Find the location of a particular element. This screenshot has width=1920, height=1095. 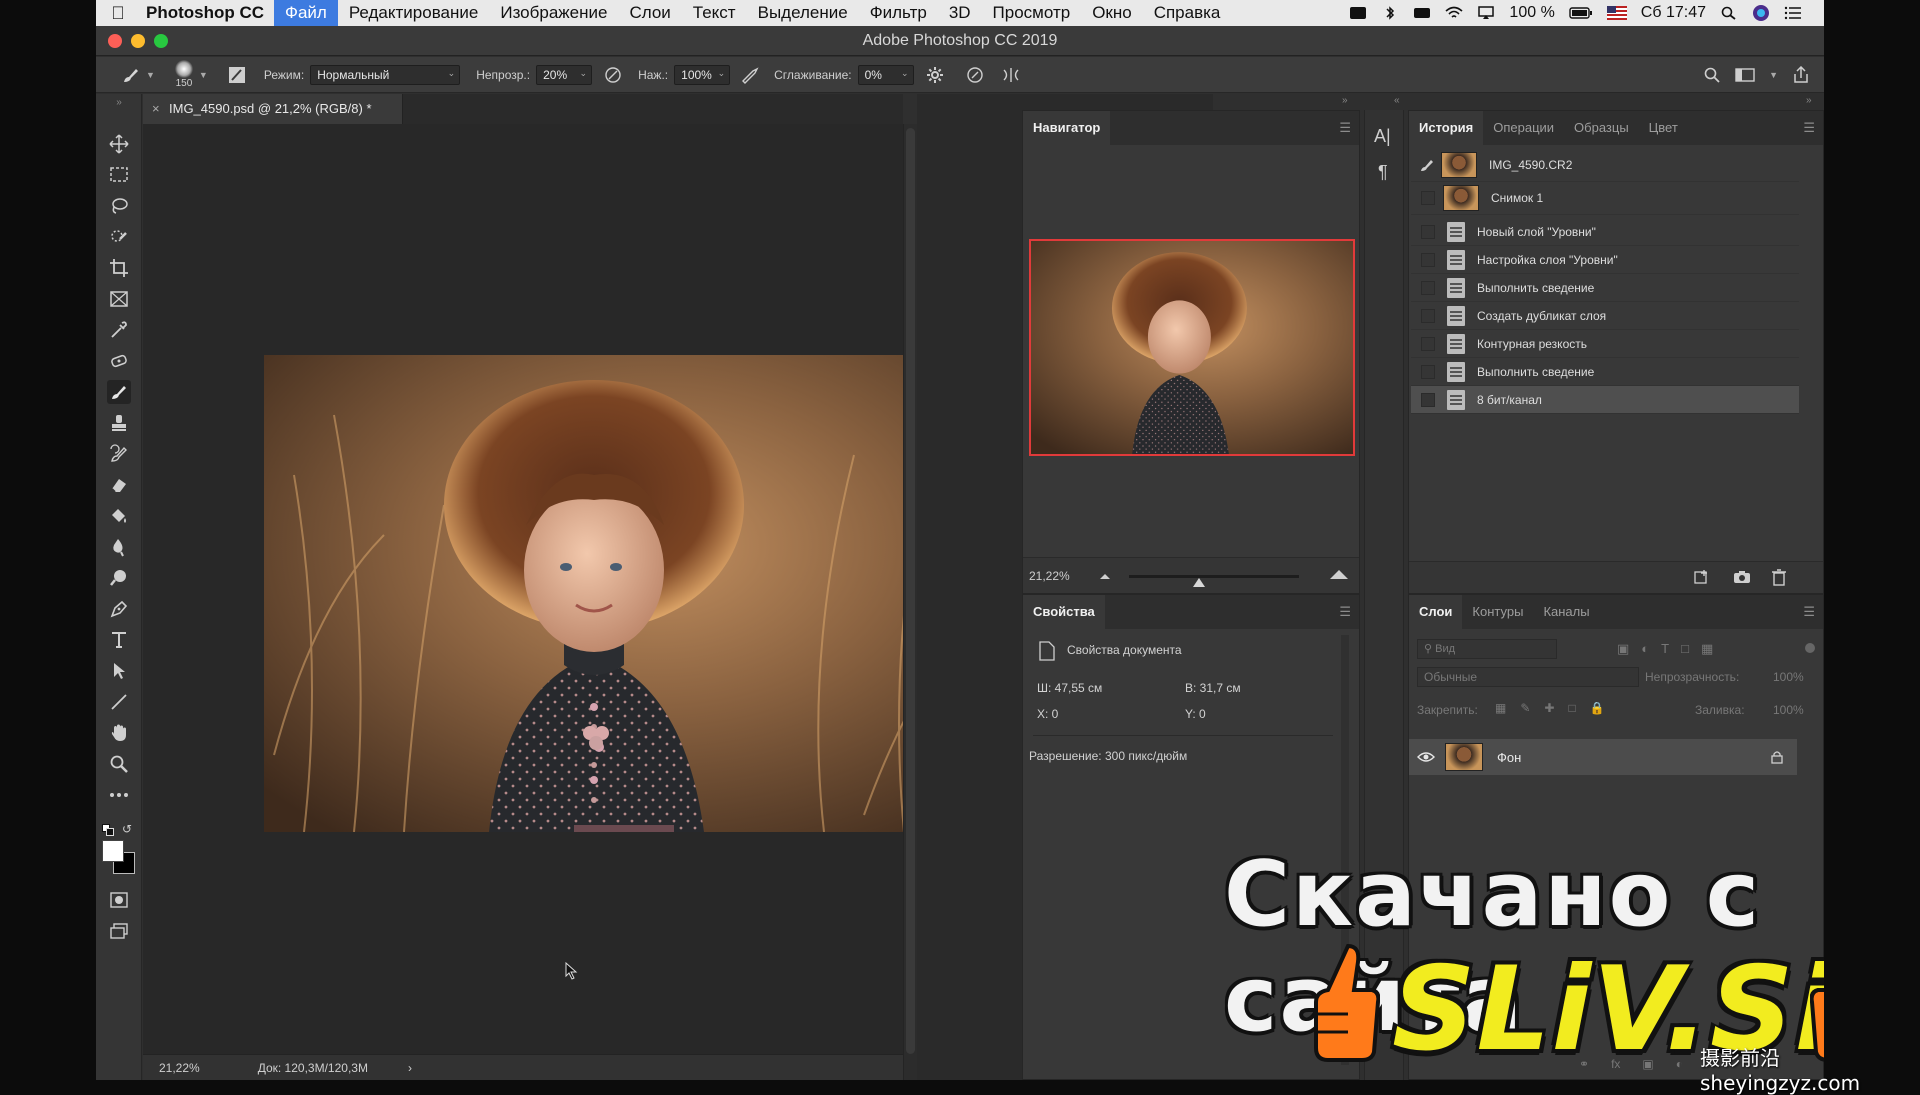

lock-pixels-icon: ✎ is located at coordinates (1525, 708).